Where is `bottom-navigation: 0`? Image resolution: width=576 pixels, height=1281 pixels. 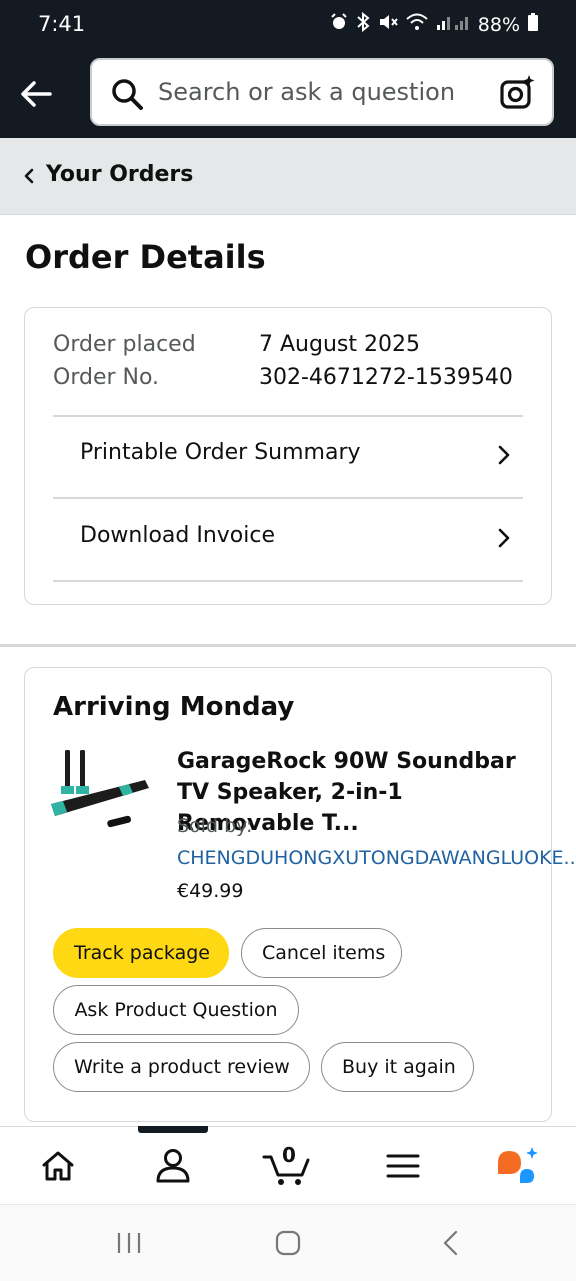 bottom-navigation: 0 is located at coordinates (288, 1165).